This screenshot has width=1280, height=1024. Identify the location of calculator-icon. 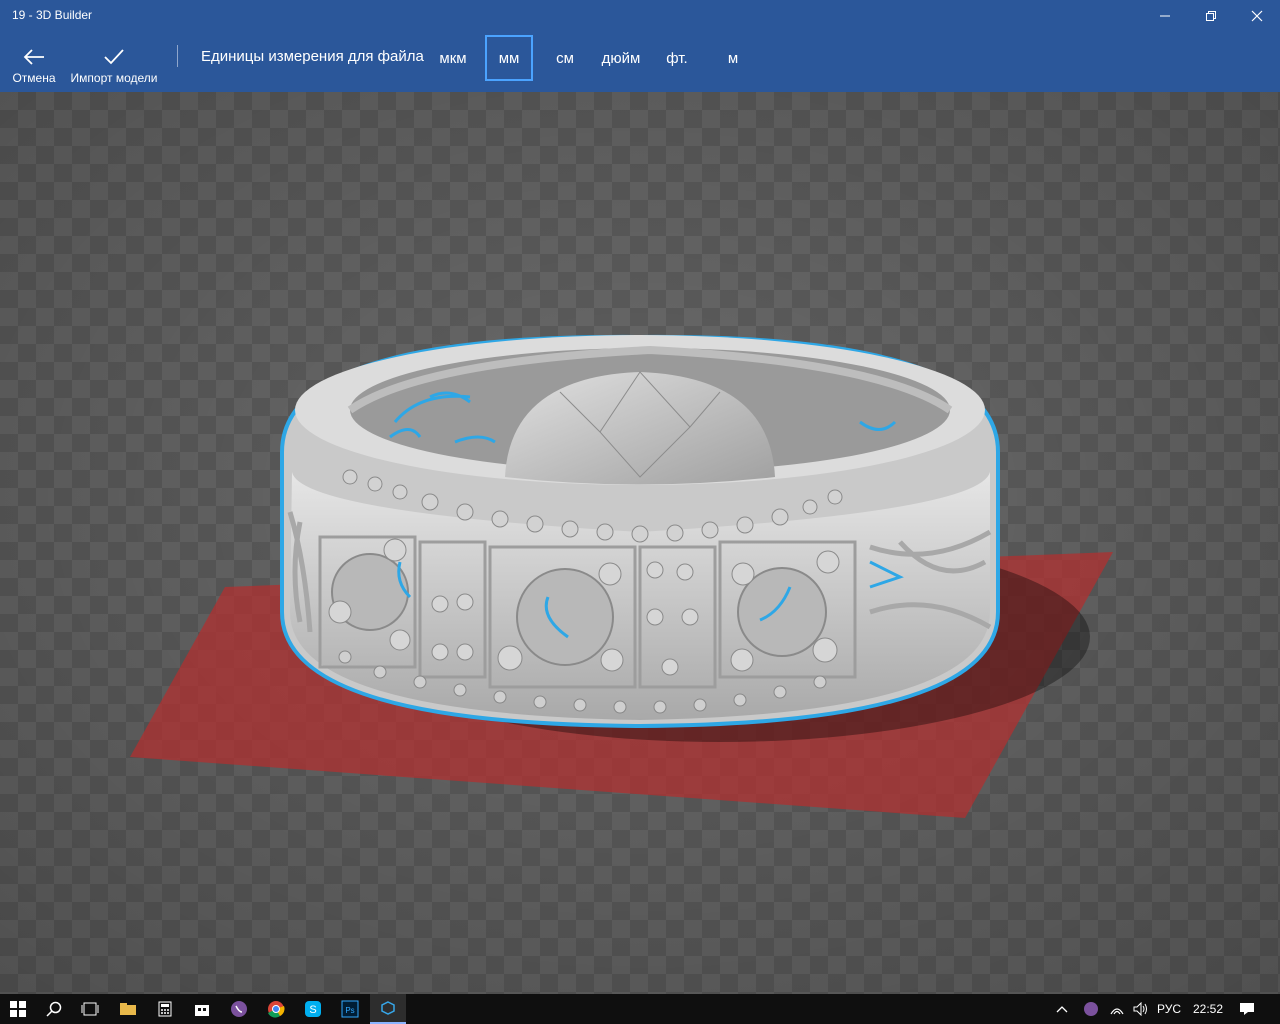
(165, 1009).